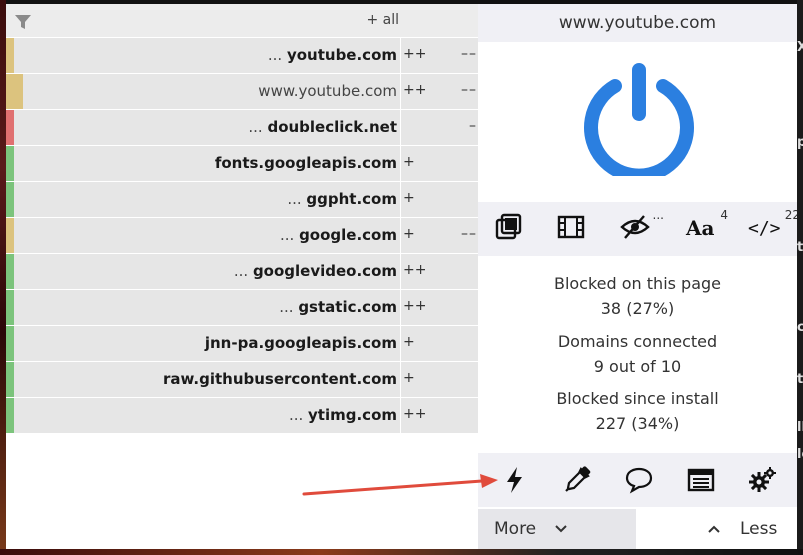 This screenshot has height=555, width=803. I want to click on report-icon, so click(639, 480).